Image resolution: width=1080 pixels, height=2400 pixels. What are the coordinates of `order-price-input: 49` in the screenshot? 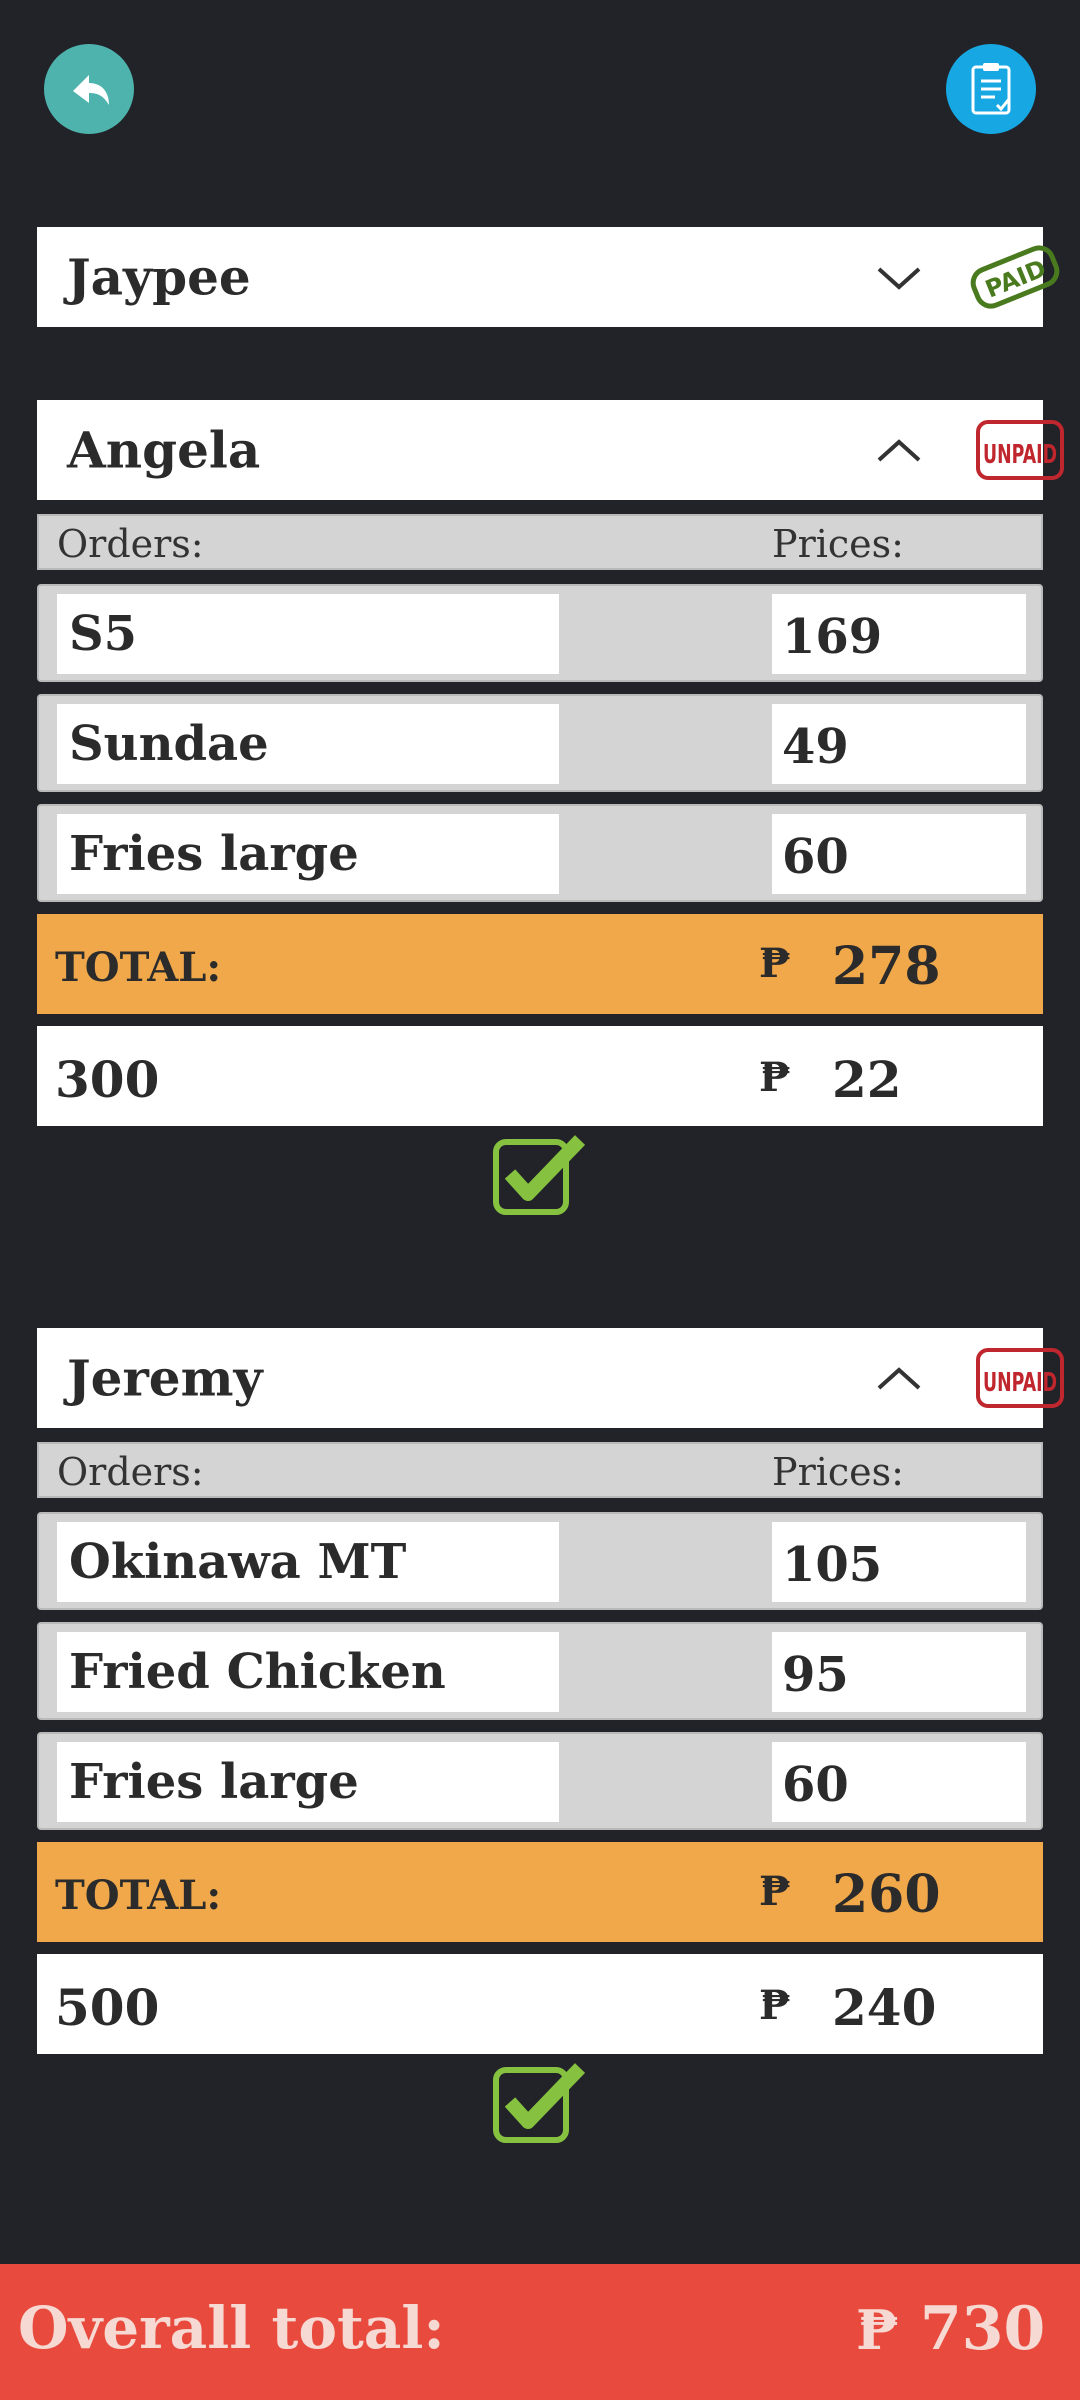 It's located at (899, 744).